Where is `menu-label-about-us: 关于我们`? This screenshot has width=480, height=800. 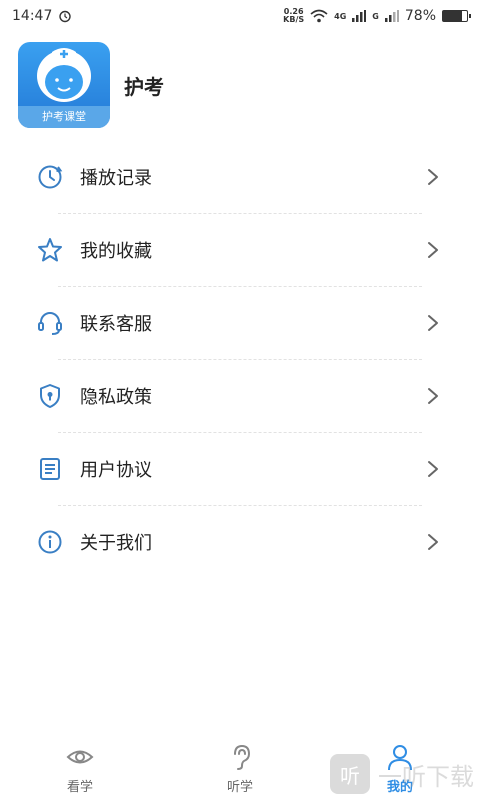
menu-label-about-us: 关于我们 is located at coordinates (116, 543).